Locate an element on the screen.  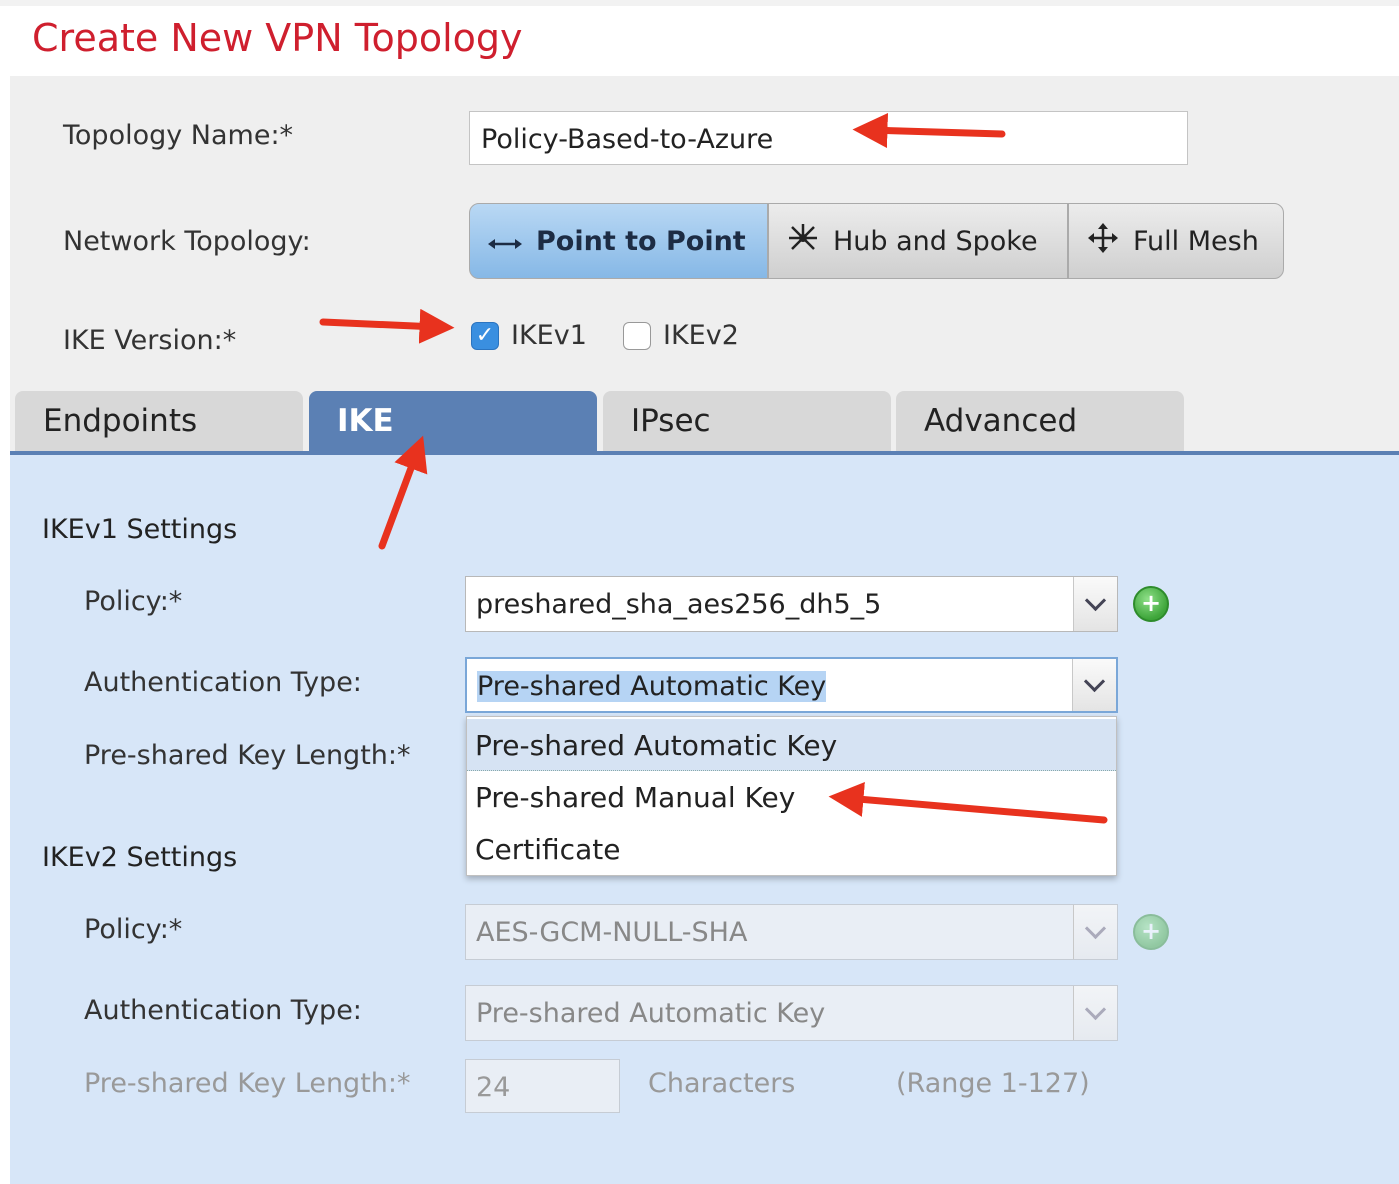
network-topology-label: Network Topology: is located at coordinates (187, 241).